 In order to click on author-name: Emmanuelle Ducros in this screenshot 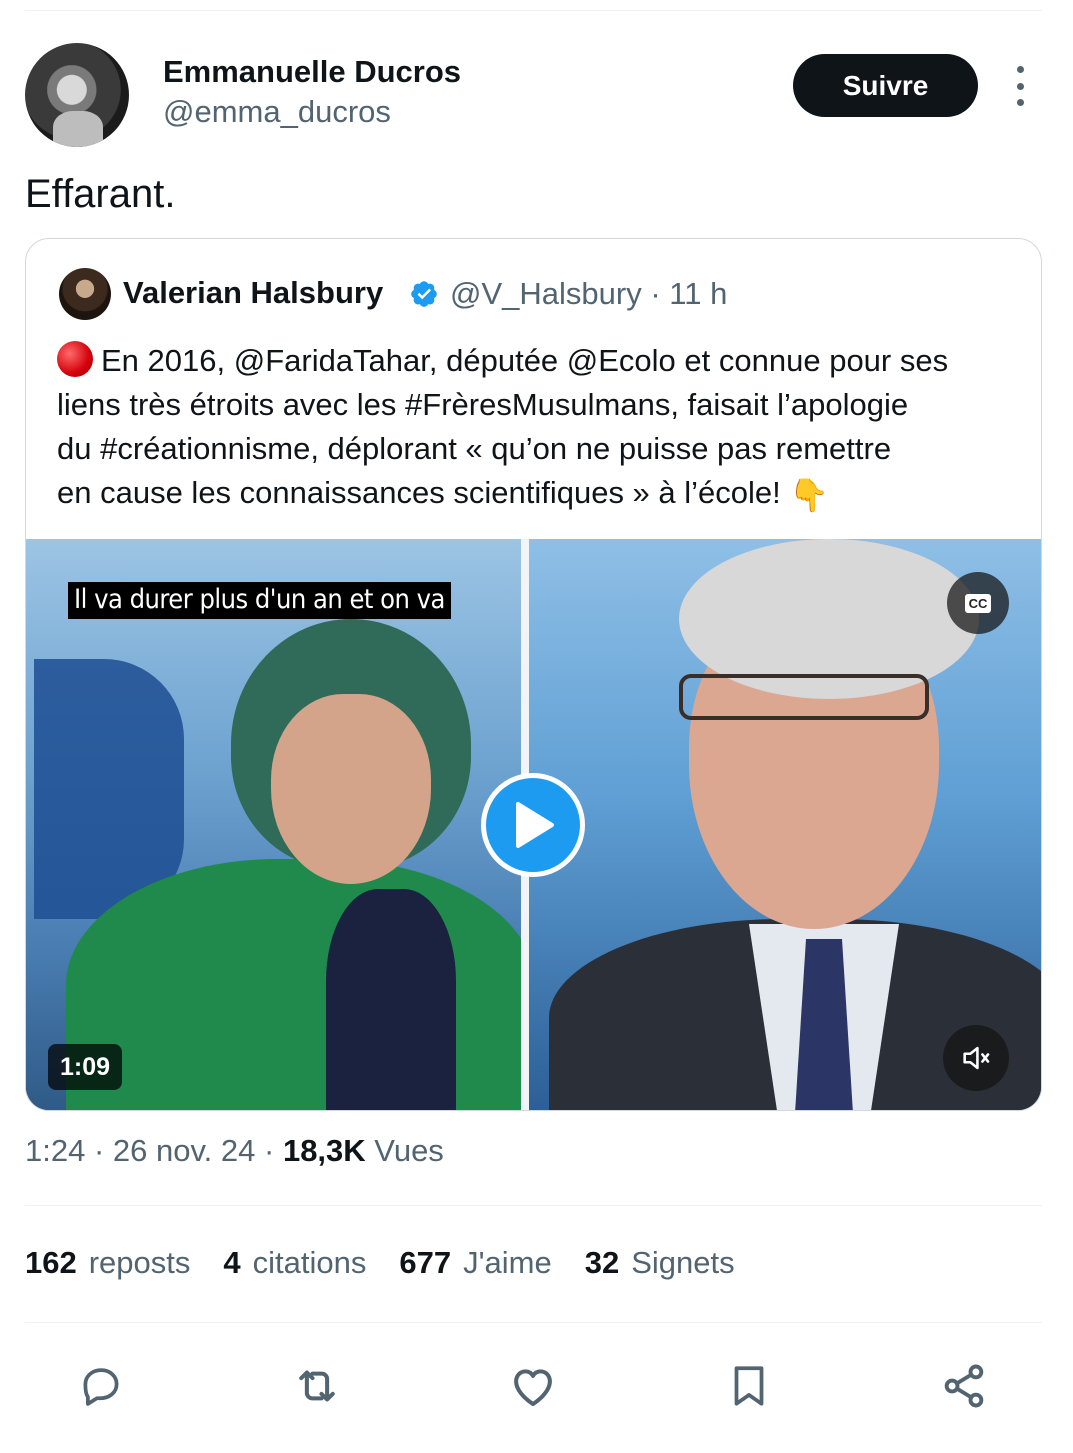, I will do `click(312, 72)`.